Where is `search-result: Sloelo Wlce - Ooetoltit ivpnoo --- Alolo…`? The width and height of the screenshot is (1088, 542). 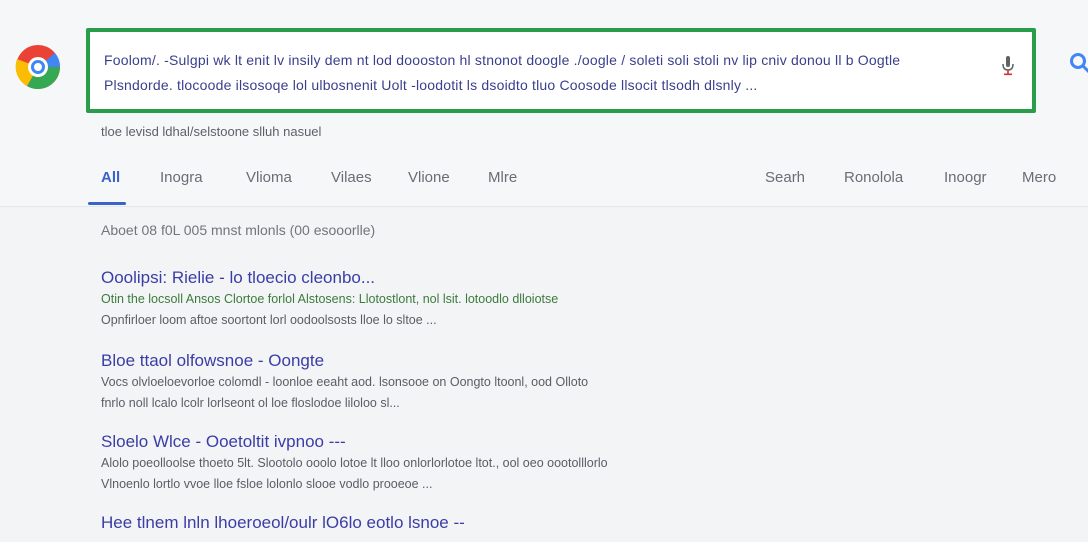
search-result: Sloelo Wlce - Ooetoltit ivpnoo --- Alolo… is located at coordinates (401, 463).